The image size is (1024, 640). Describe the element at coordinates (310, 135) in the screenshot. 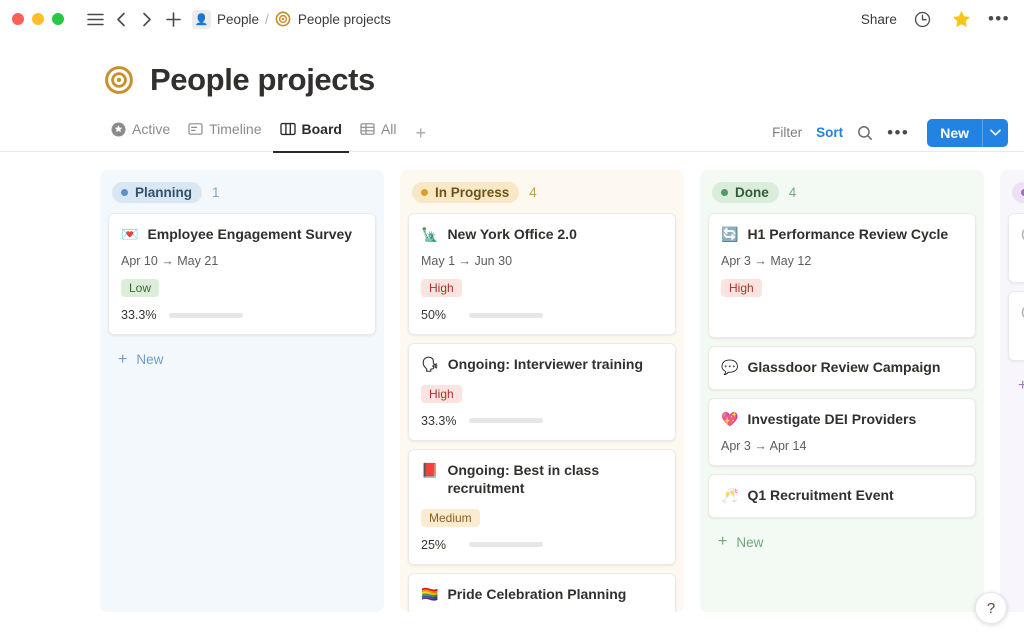

I see `tab-board: Board` at that location.